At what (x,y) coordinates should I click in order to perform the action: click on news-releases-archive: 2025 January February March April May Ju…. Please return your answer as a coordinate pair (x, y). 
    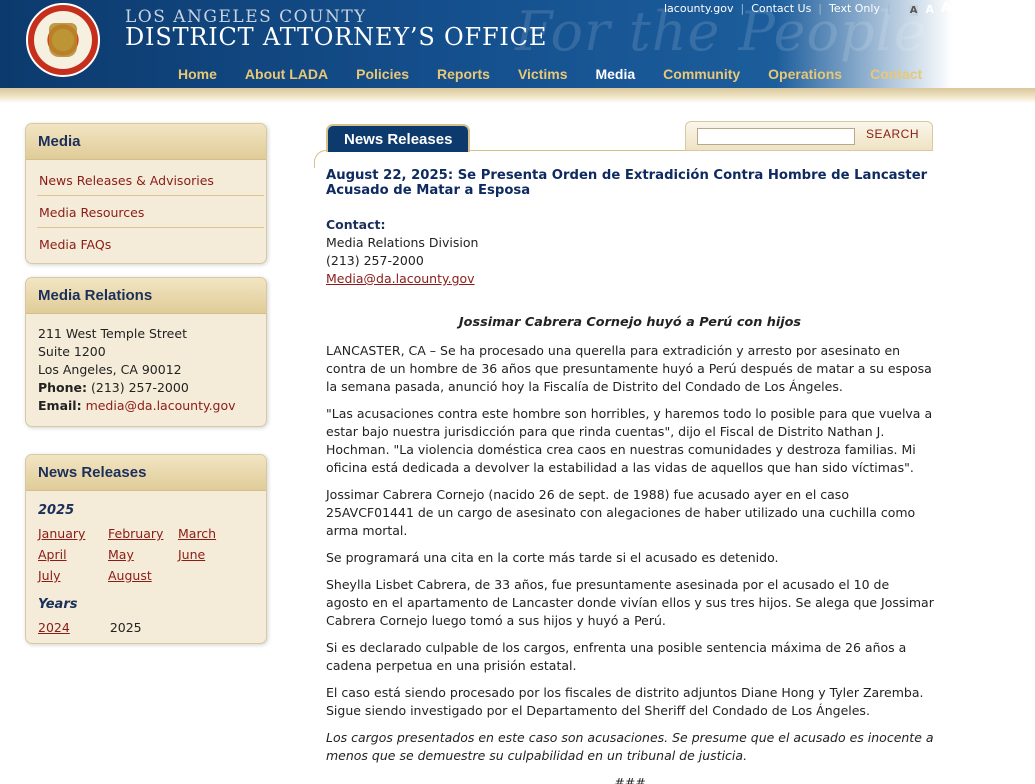
    Looking at the image, I should click on (146, 567).